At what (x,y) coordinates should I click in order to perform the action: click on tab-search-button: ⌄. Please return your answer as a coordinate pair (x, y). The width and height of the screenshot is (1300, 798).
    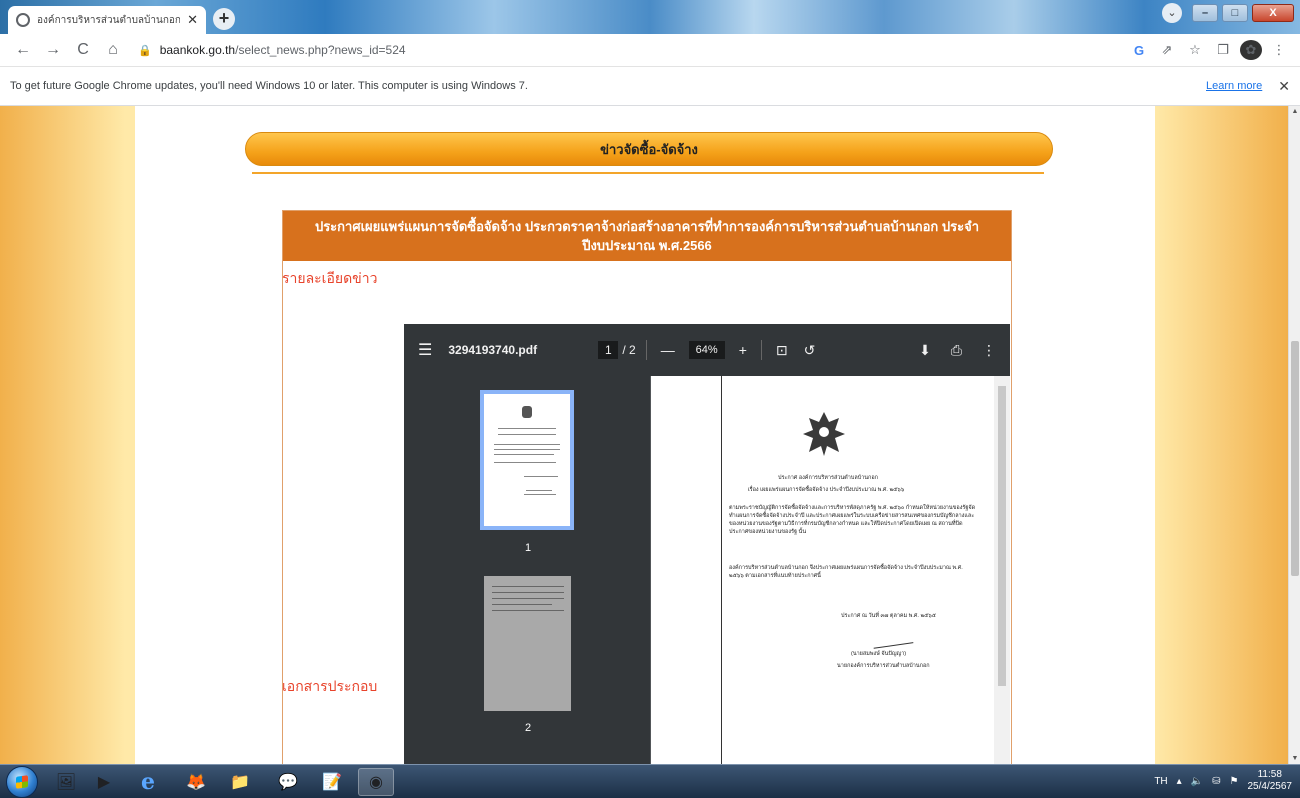
    Looking at the image, I should click on (1172, 13).